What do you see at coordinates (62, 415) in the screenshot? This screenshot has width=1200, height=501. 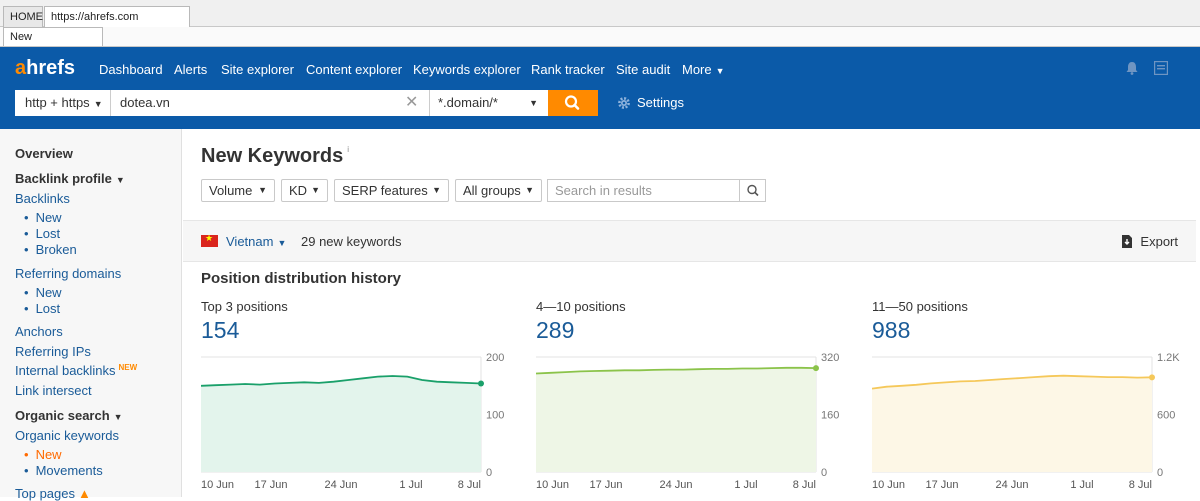 I see `sidebar-section-label: Organic search` at bounding box center [62, 415].